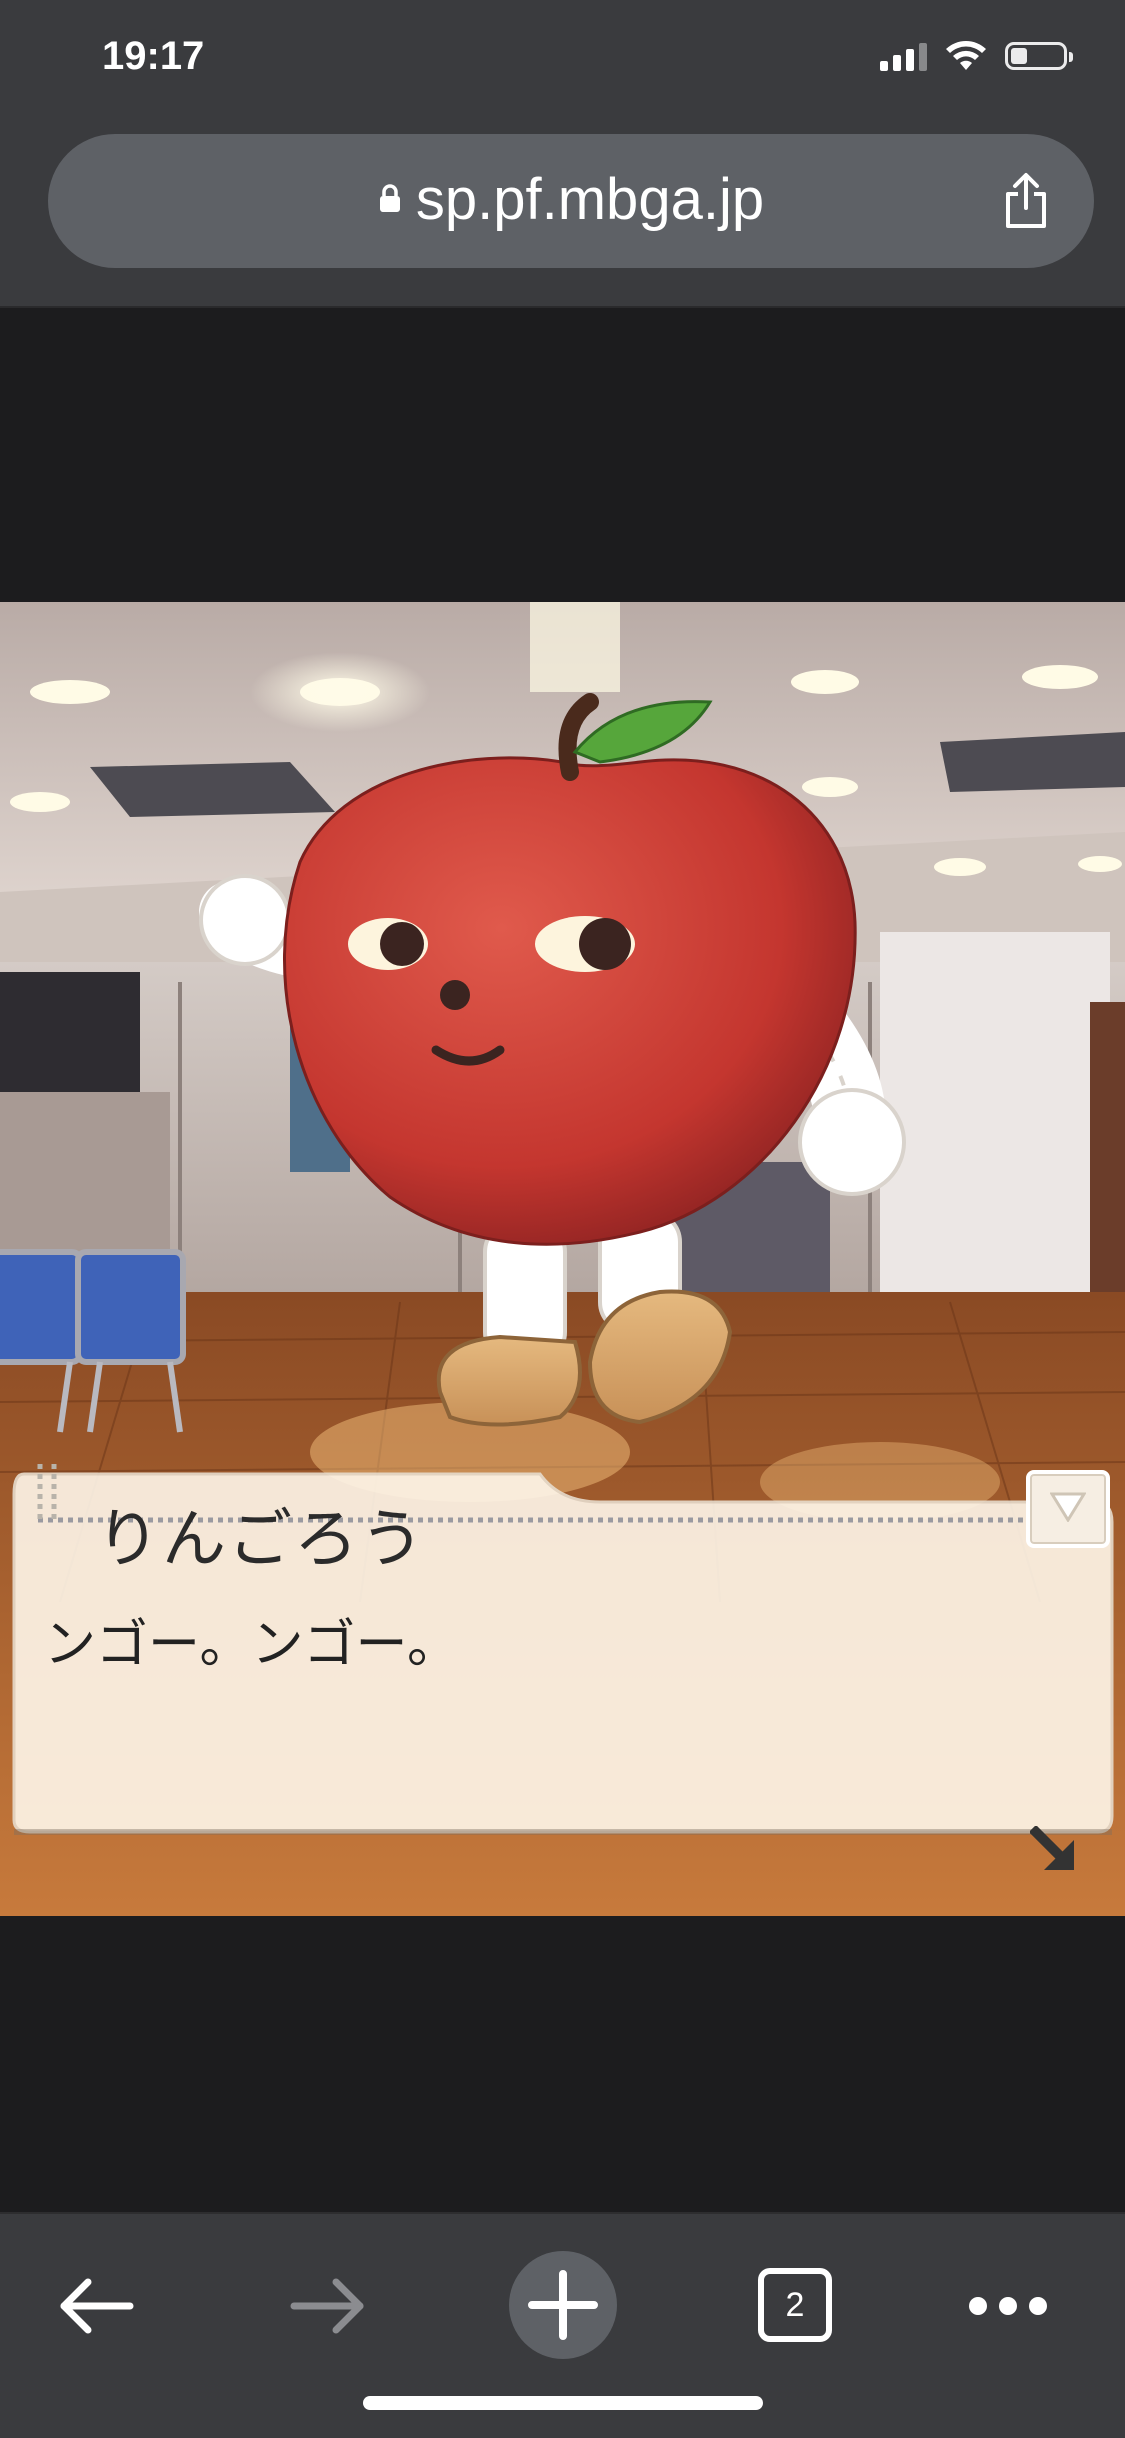 The height and width of the screenshot is (2438, 1125). I want to click on status-time: 19:17, so click(153, 56).